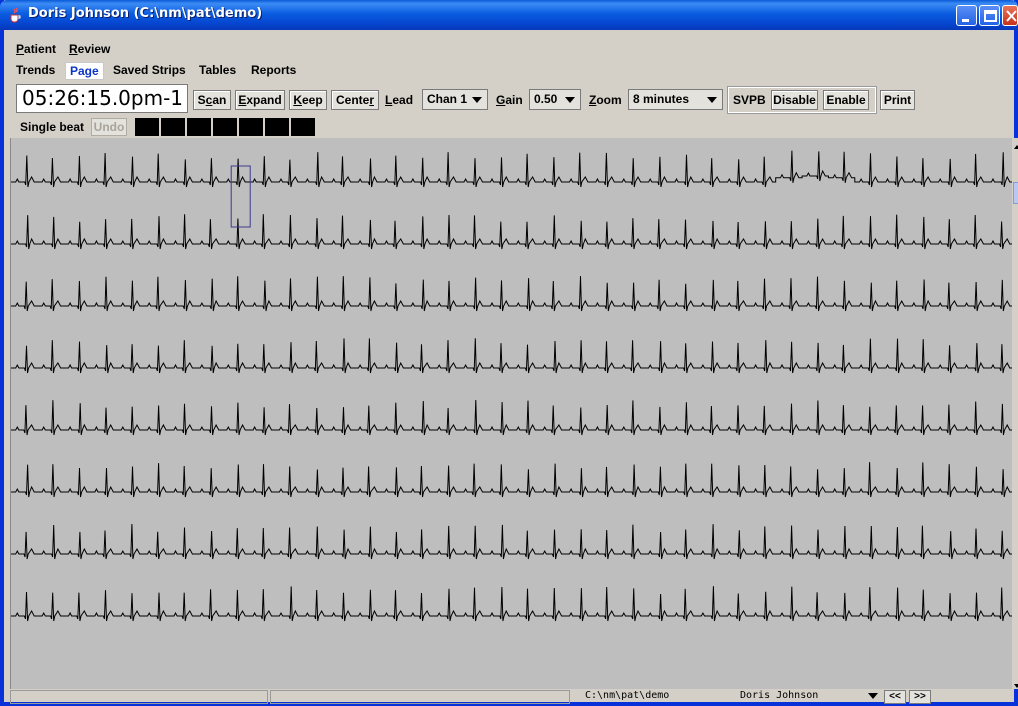  I want to click on tab-page: Page, so click(84, 71).